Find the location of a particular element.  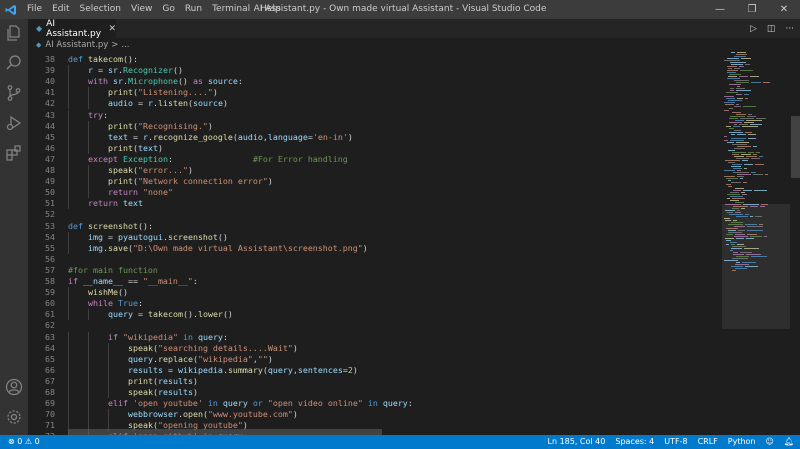

menu-edit: Edit is located at coordinates (60, 9).